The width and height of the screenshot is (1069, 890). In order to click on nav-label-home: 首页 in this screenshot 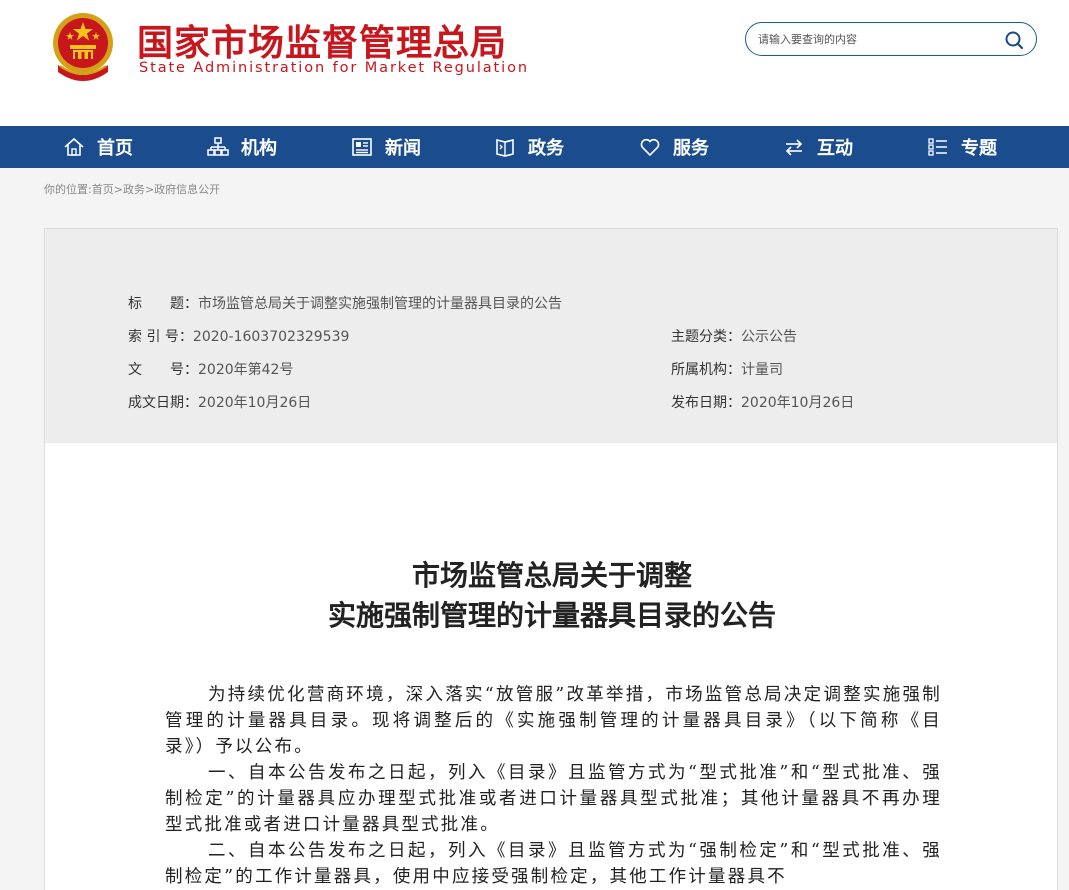, I will do `click(115, 148)`.